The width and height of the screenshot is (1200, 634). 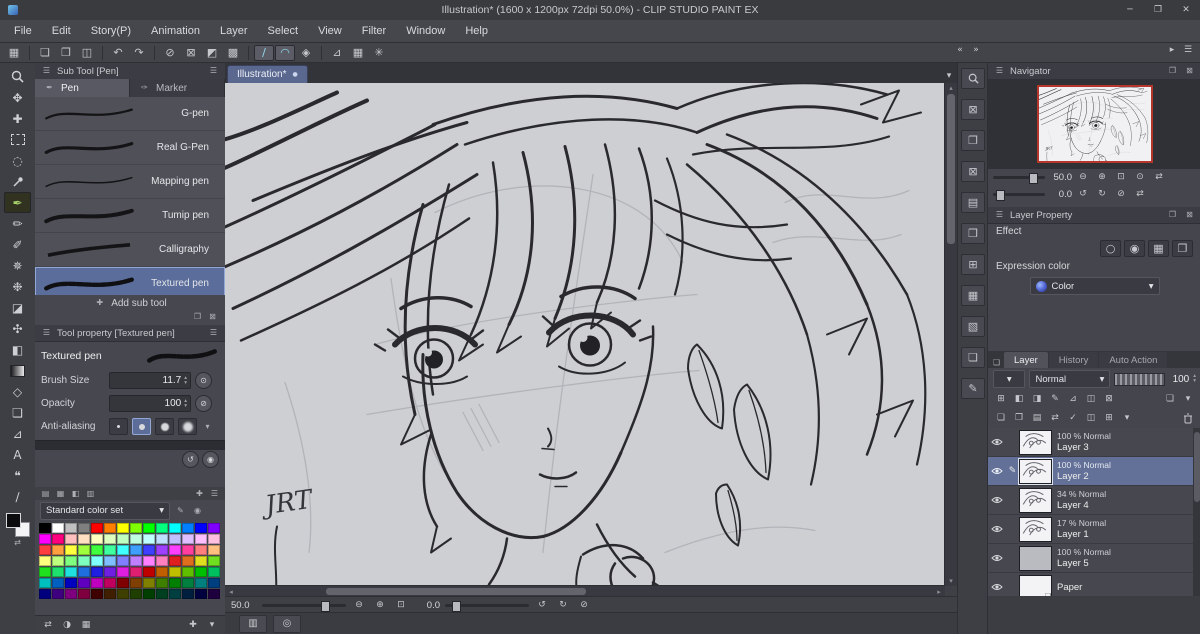 What do you see at coordinates (359, 605) in the screenshot?
I see `zoom-out-button: ⊖` at bounding box center [359, 605].